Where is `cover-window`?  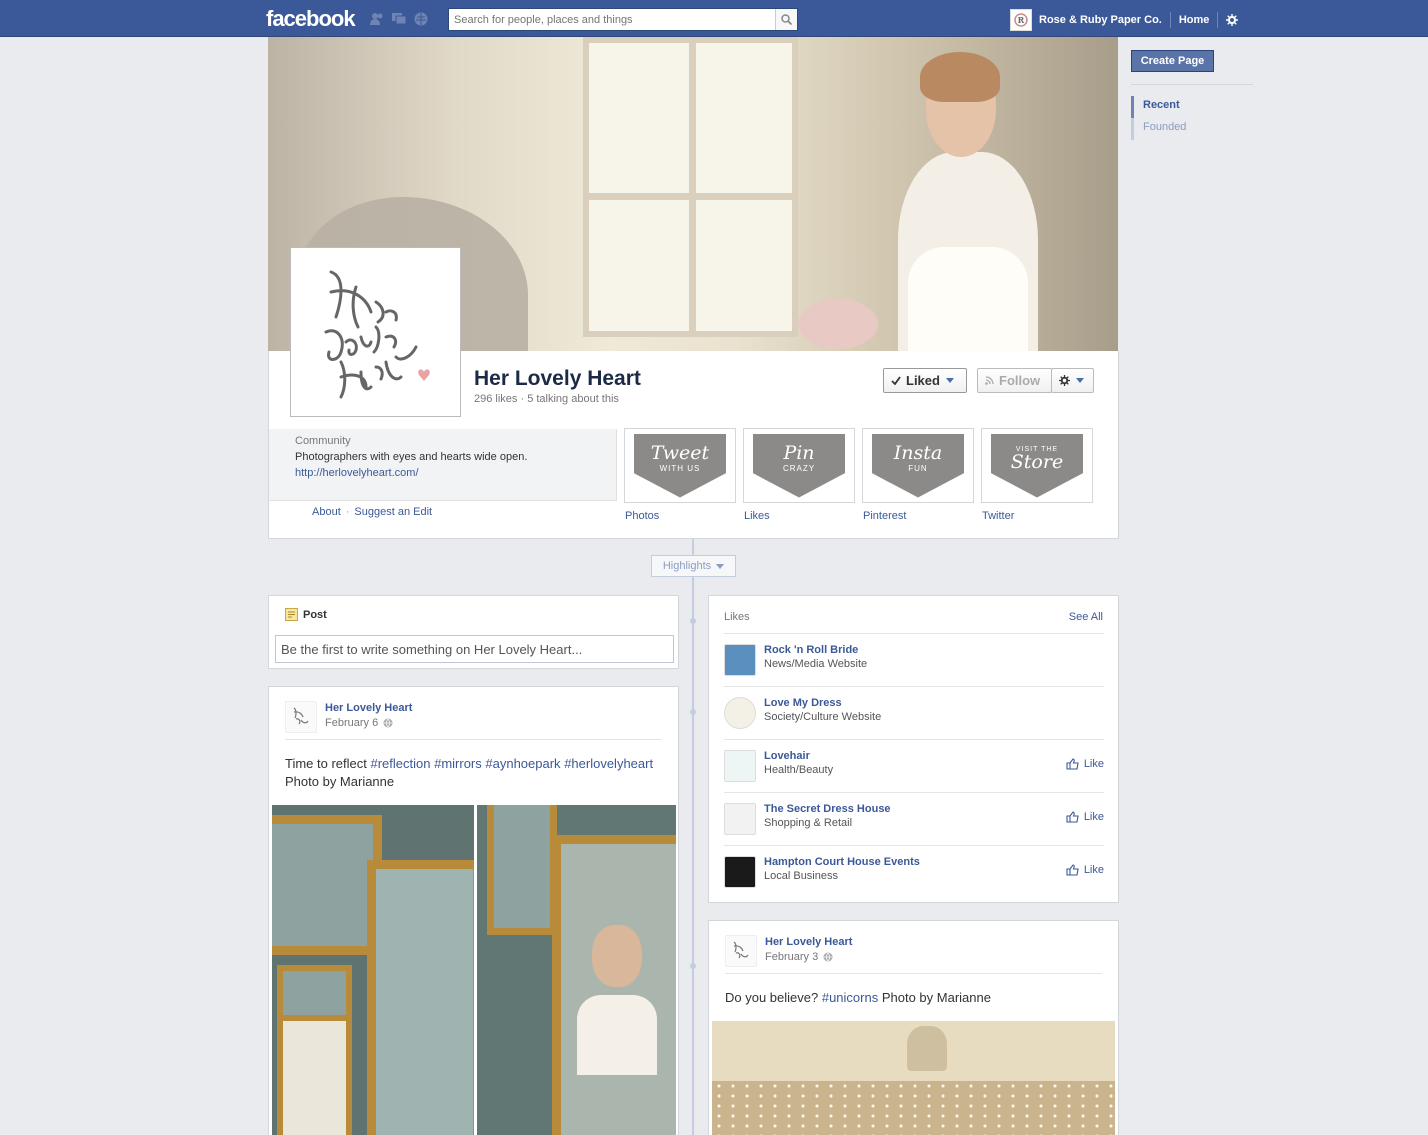
cover-window is located at coordinates (690, 187).